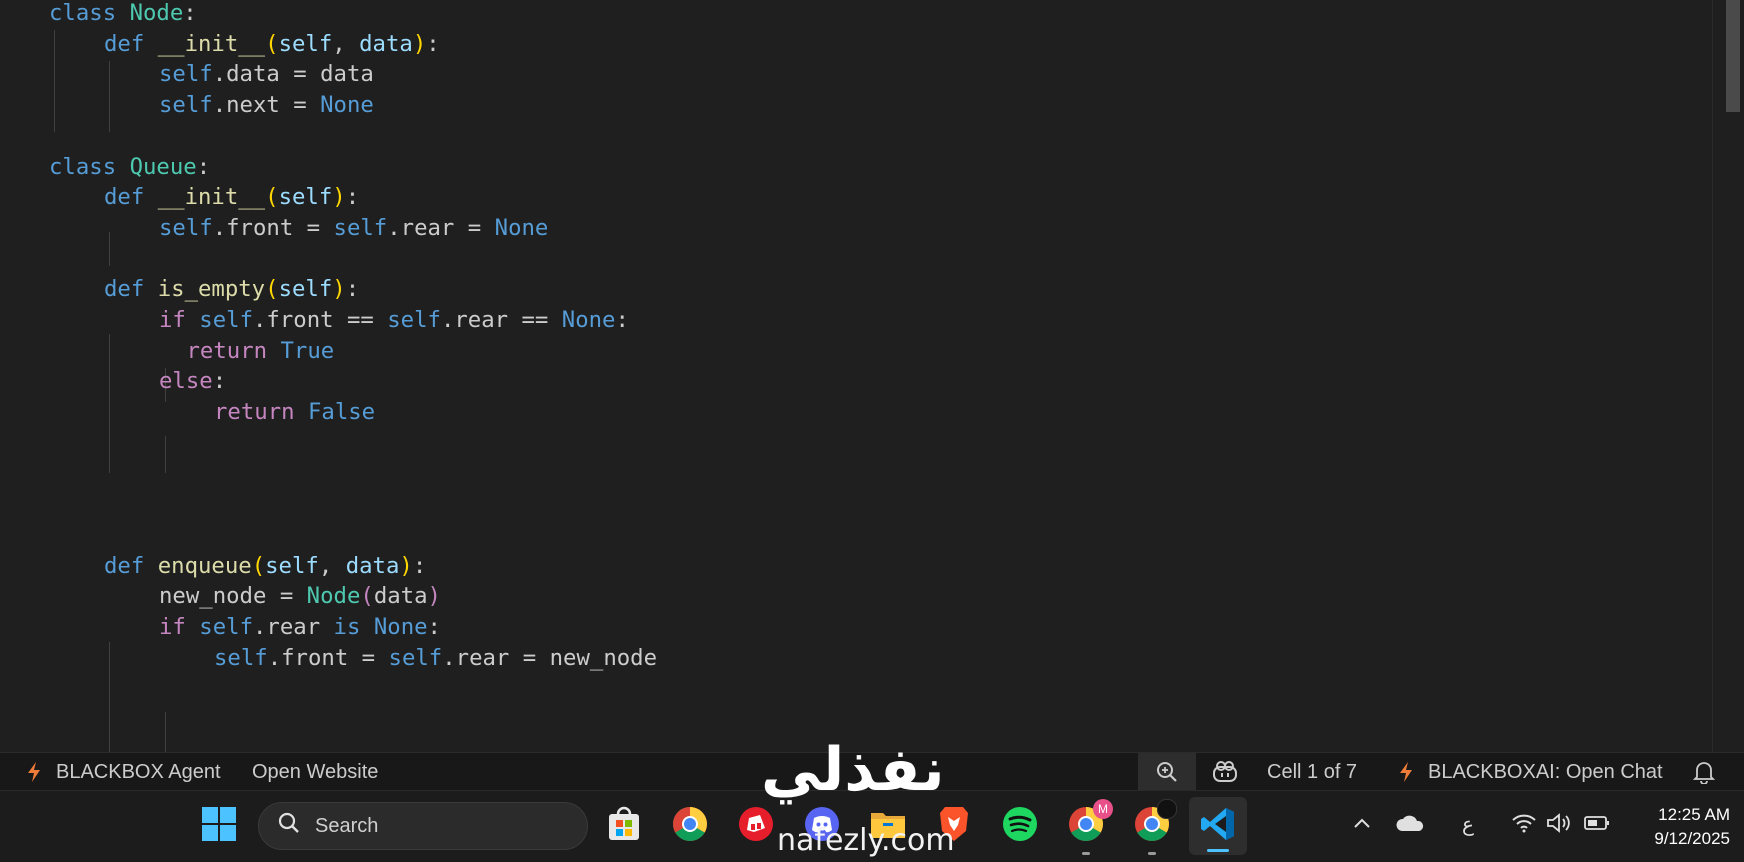  I want to click on code-line: class Node:, so click(123, 15).